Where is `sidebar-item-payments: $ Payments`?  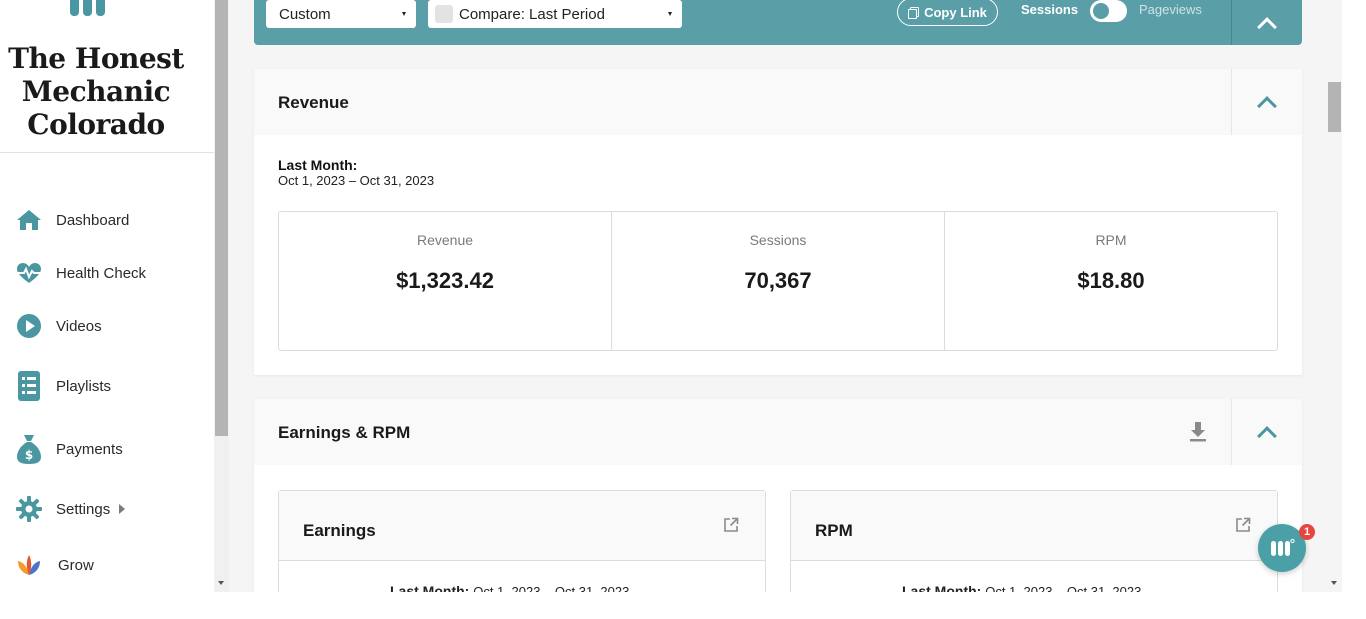
sidebar-item-payments: $ Payments is located at coordinates (107, 449).